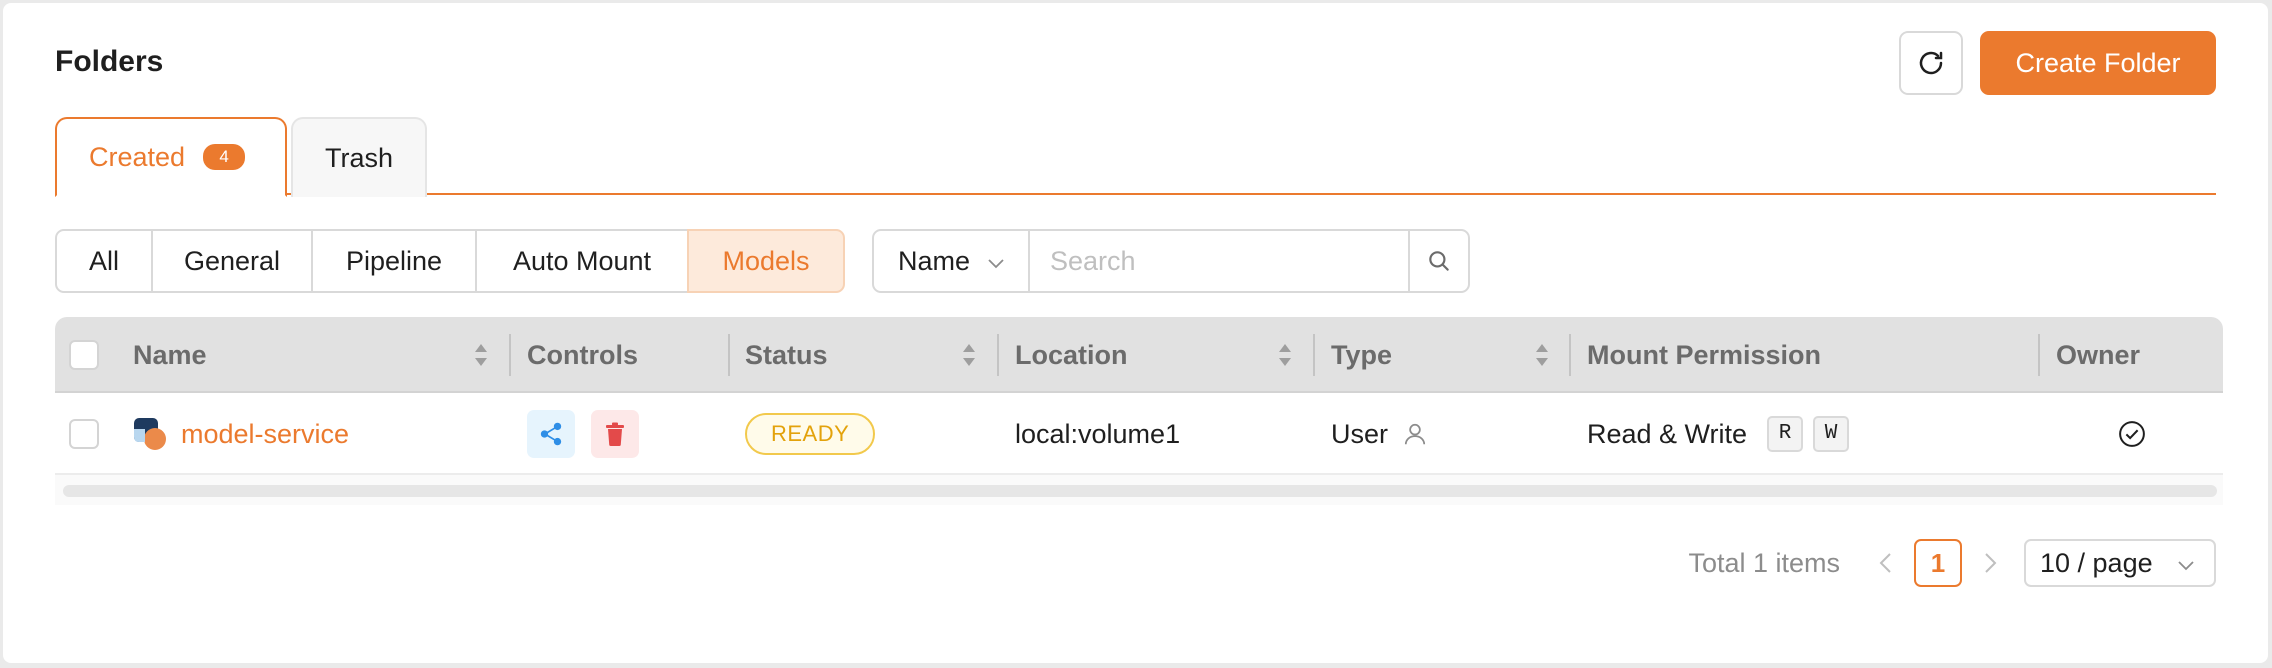 Image resolution: width=2272 pixels, height=668 pixels. I want to click on horizontal-scrollbar, so click(1139, 490).